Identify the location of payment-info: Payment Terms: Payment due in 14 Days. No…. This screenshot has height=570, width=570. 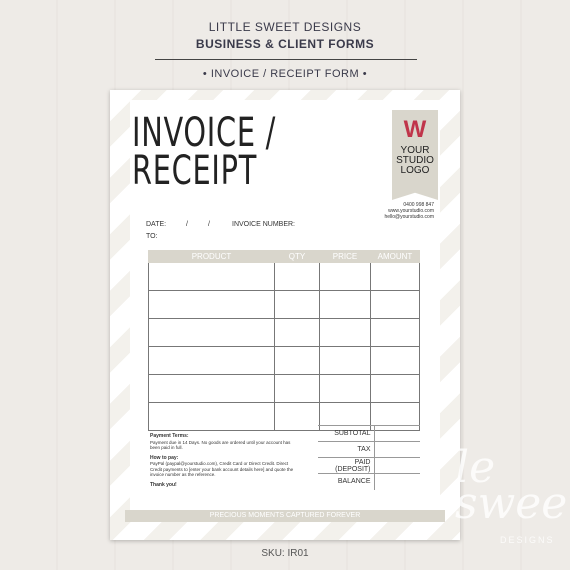
(222, 462).